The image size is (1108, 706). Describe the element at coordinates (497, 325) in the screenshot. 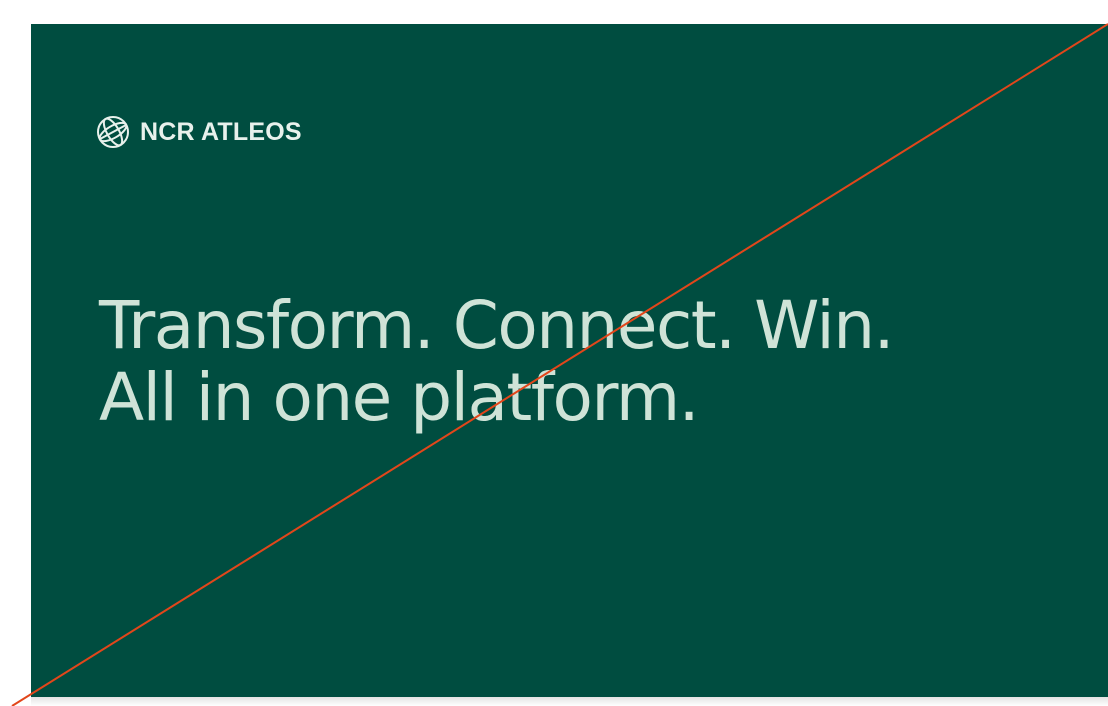

I see `headline-line-1: Transform. Connect. Win.` at that location.